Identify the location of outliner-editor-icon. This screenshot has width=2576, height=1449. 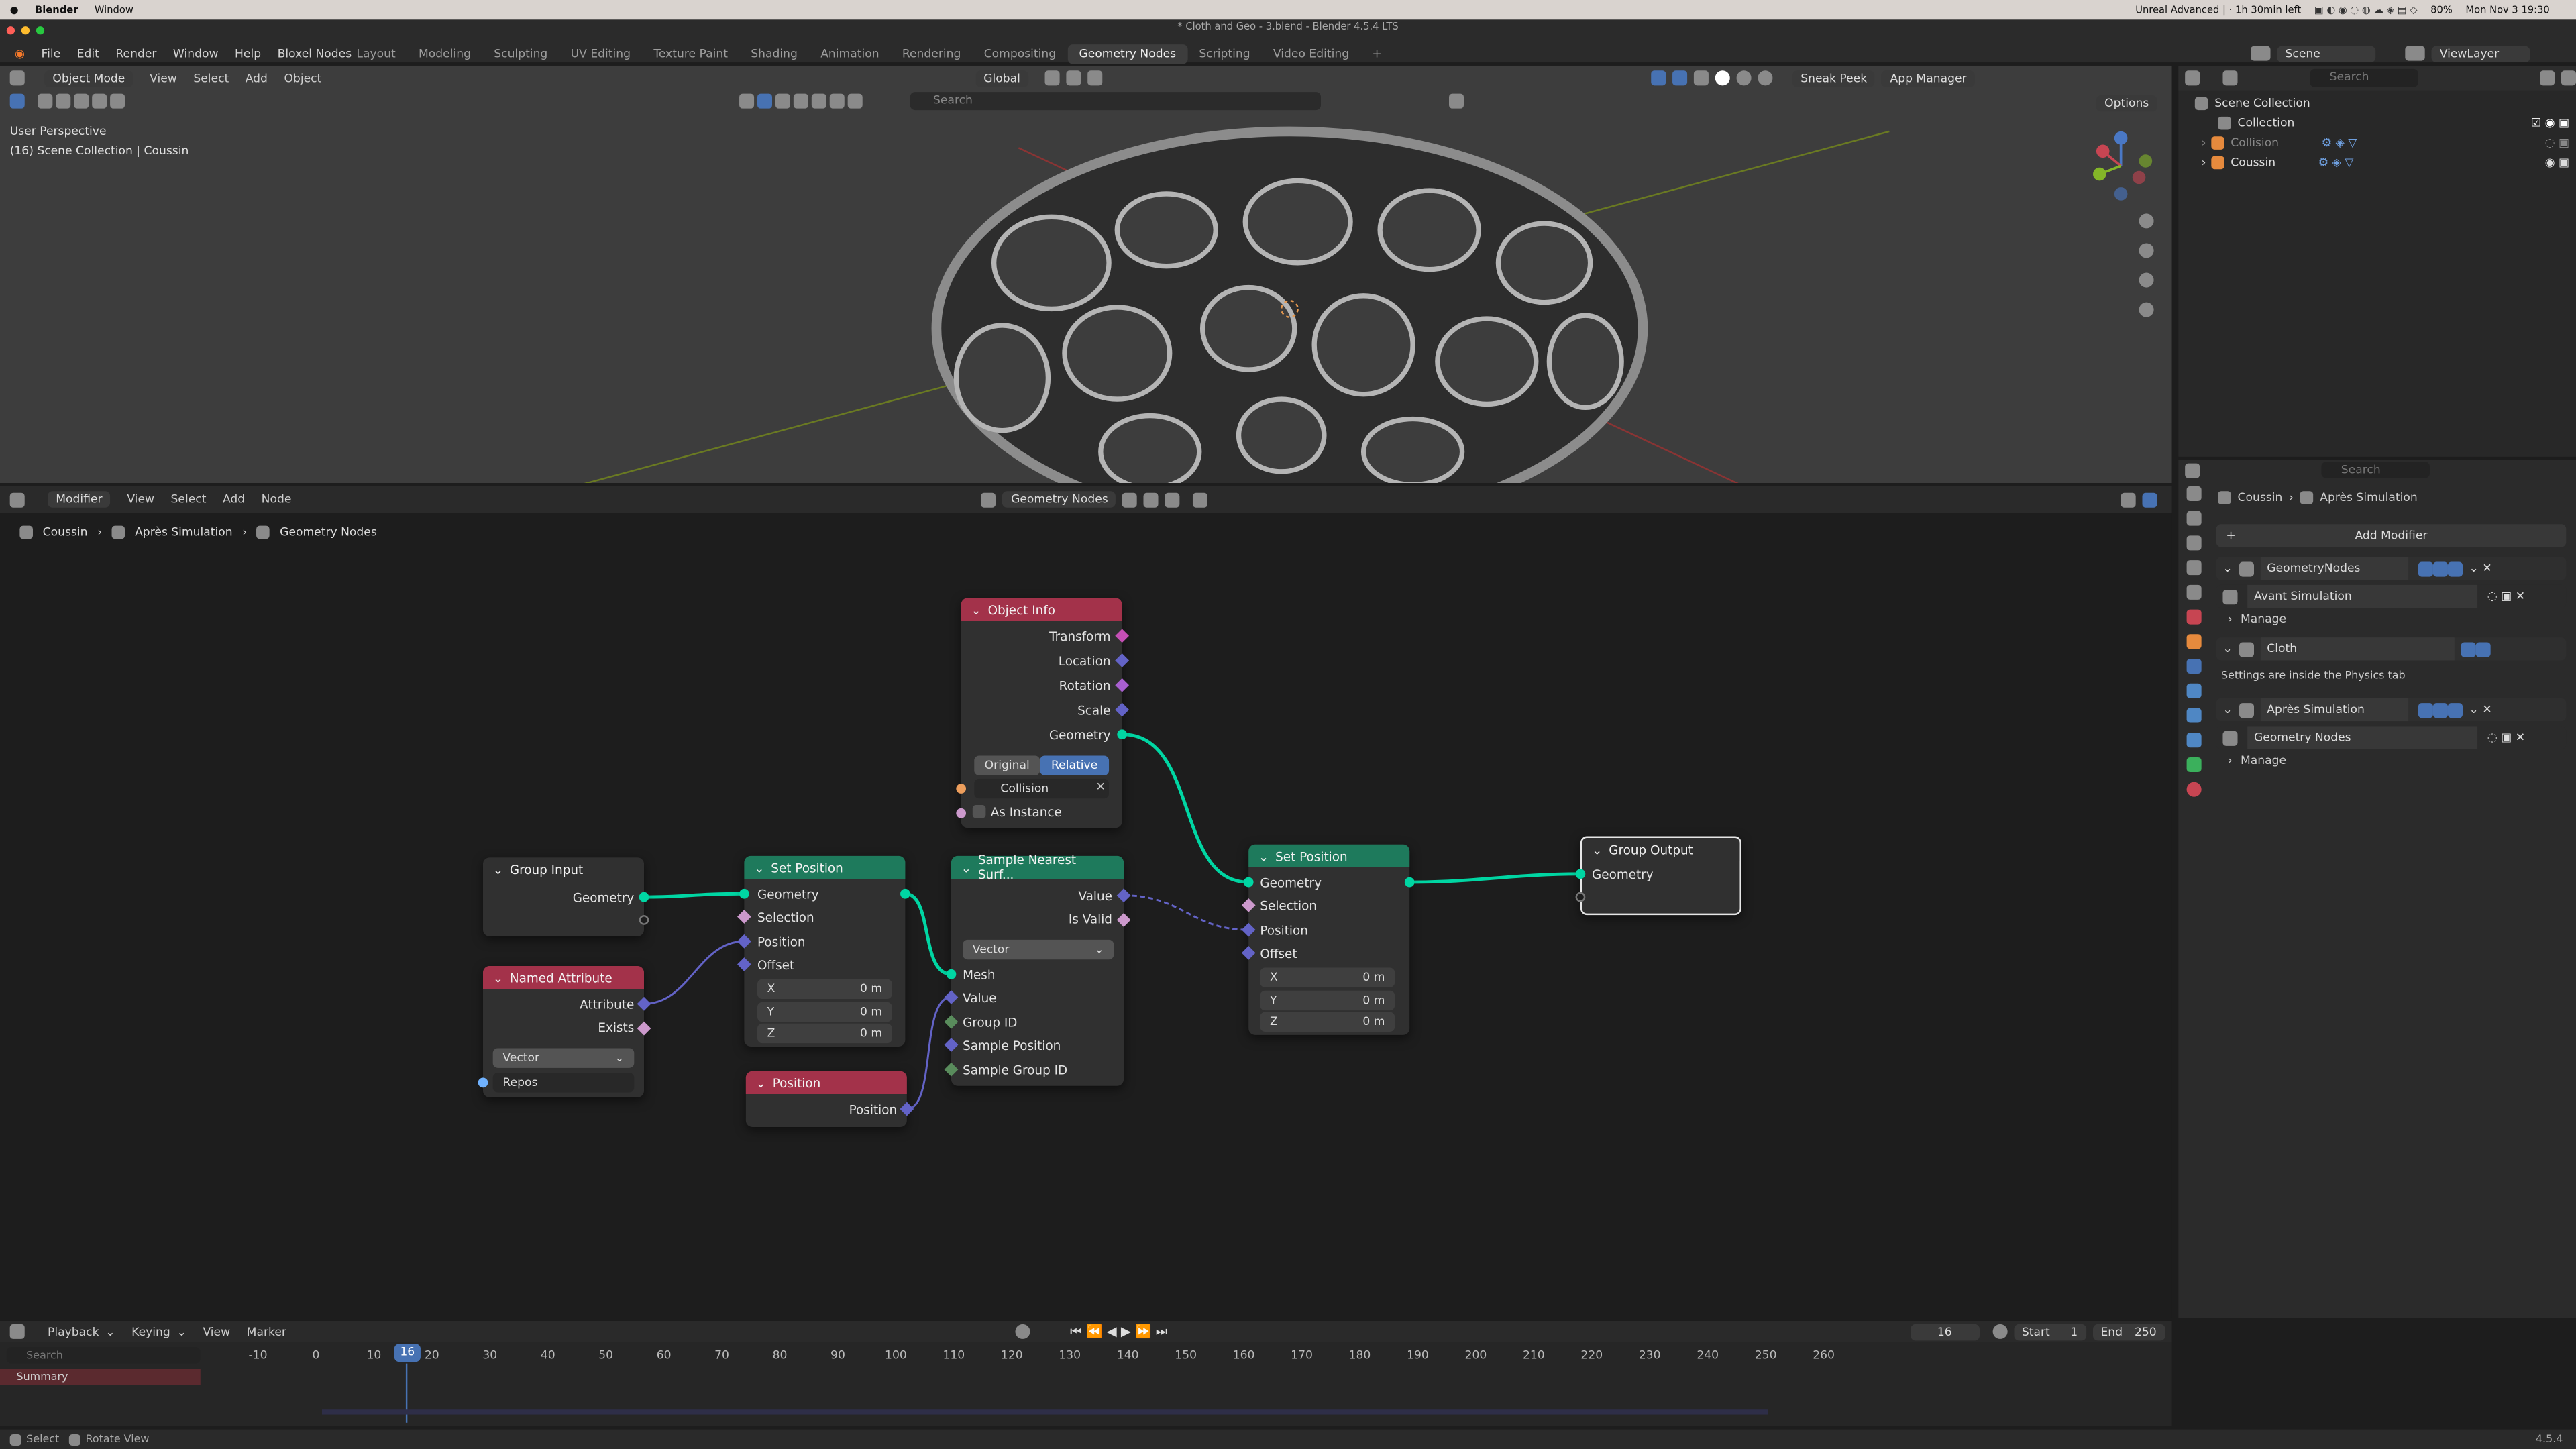
(2192, 78).